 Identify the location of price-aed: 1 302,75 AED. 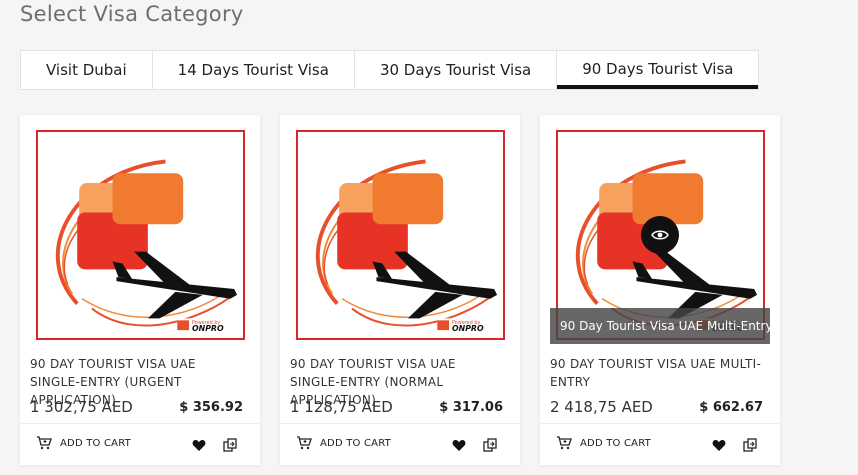
(81, 407).